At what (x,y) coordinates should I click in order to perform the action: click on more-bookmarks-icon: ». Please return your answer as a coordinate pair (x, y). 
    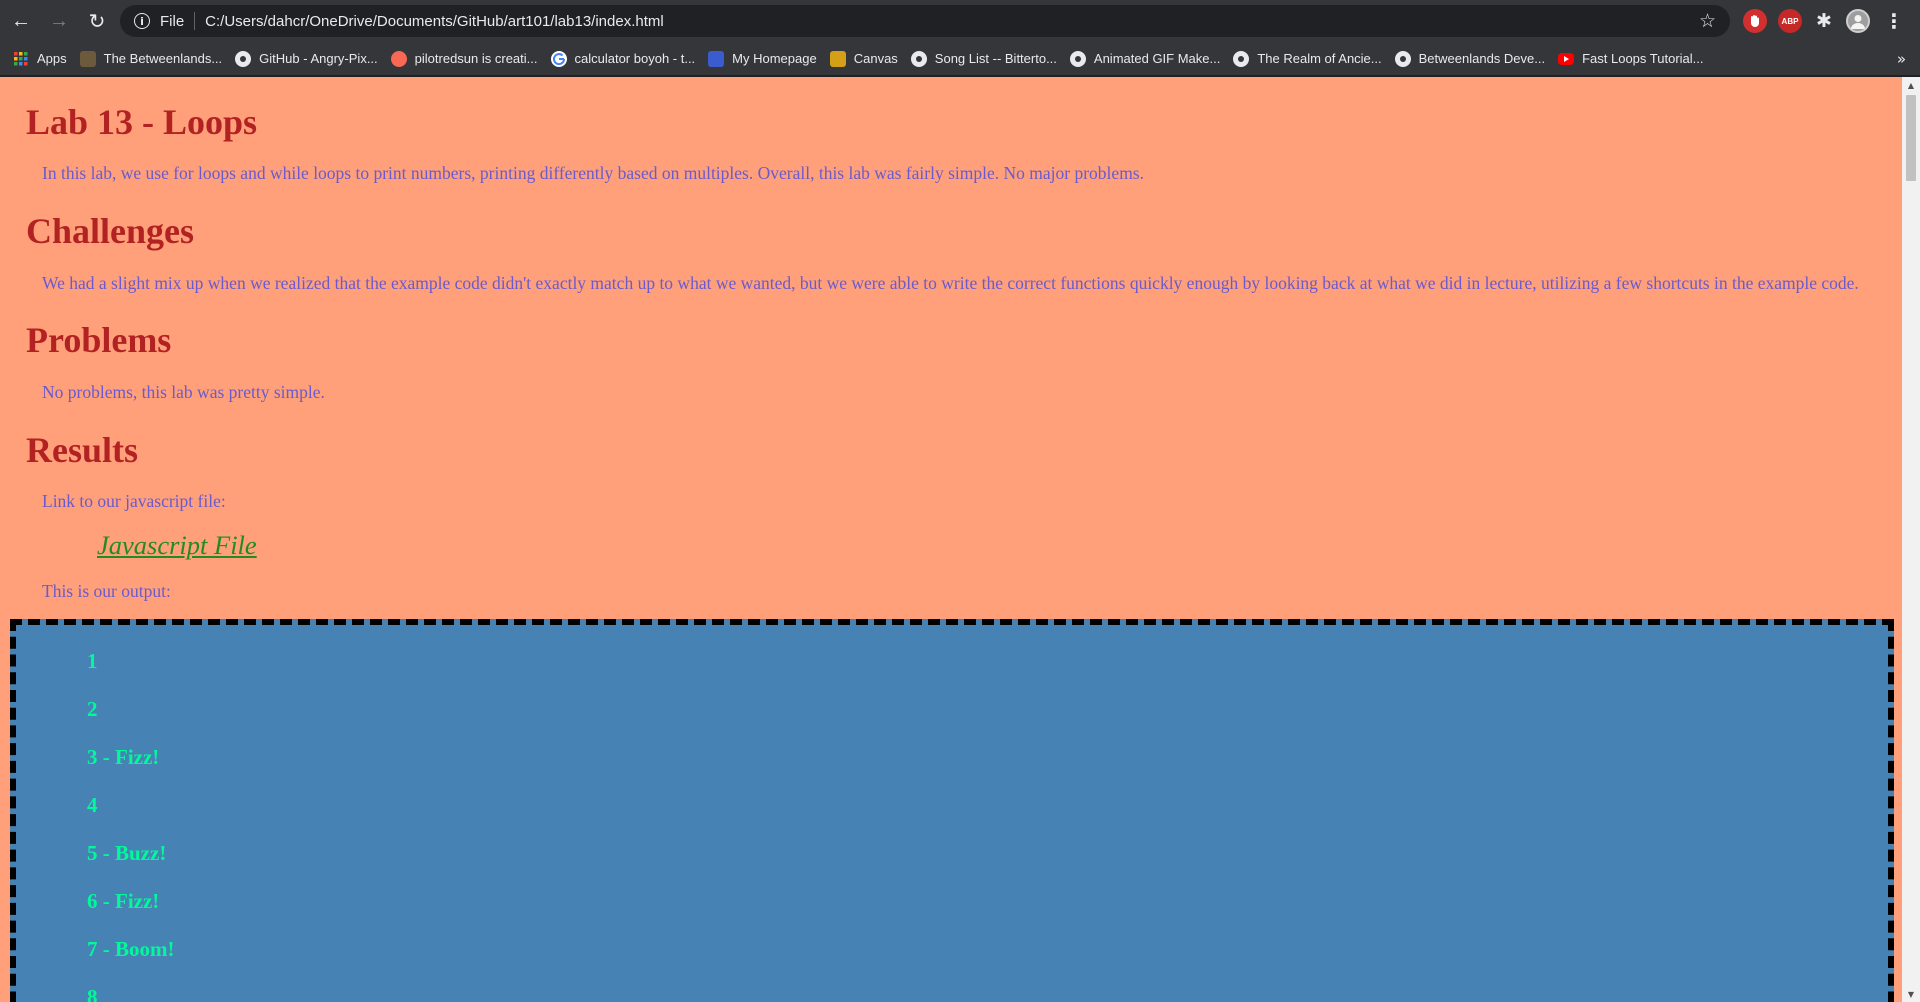
    Looking at the image, I should click on (1901, 59).